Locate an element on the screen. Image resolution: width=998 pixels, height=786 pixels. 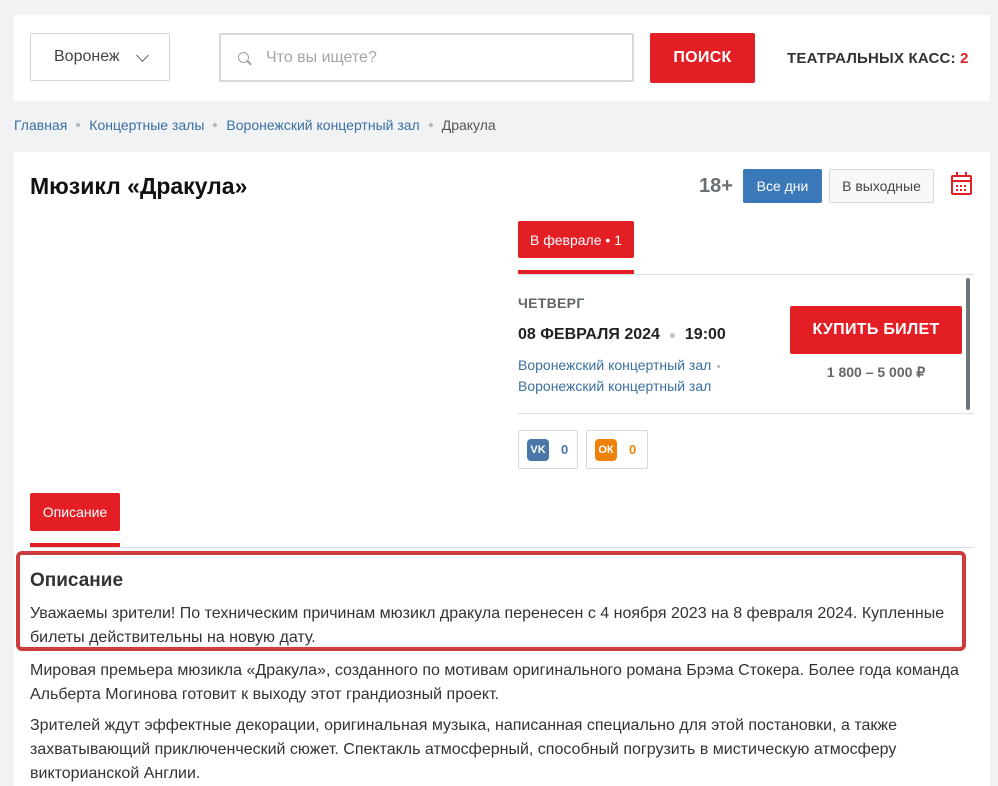
session-weekday: ЧЕТВЕРГ is located at coordinates (551, 303).